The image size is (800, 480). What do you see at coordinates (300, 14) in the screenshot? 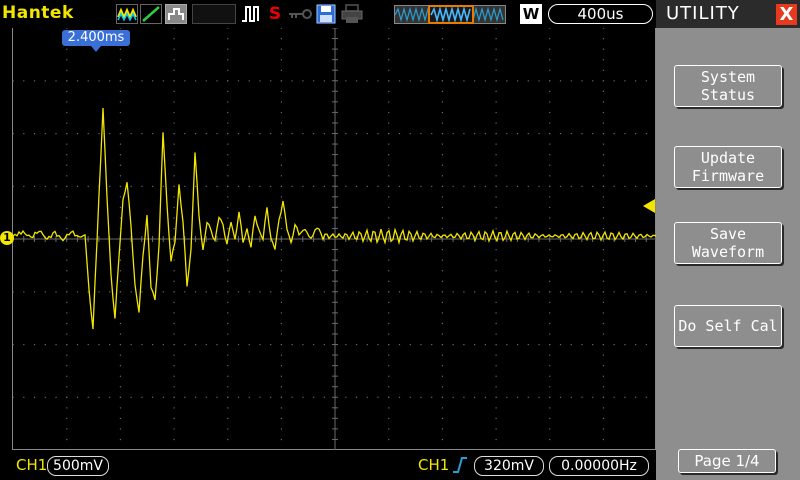
I see `key-icon` at bounding box center [300, 14].